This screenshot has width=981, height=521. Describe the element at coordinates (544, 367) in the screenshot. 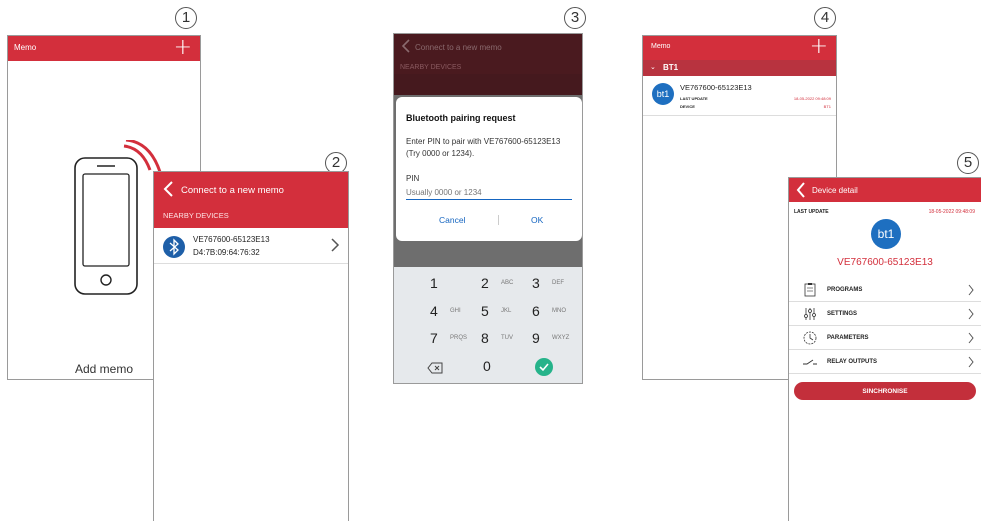

I see `check-icon` at that location.